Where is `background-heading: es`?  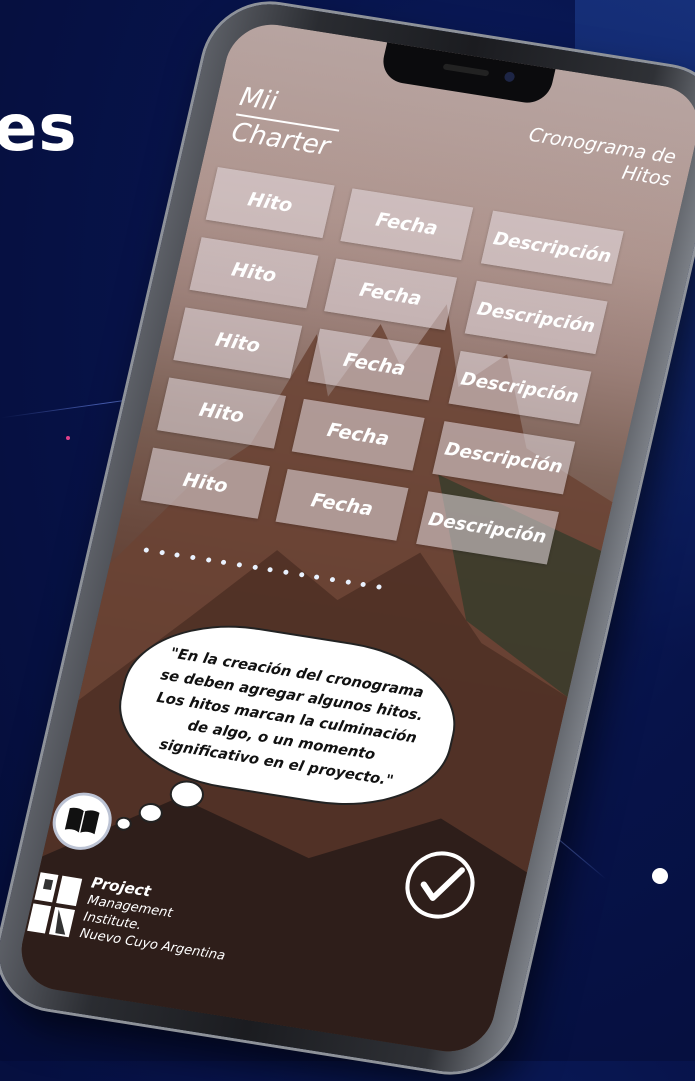 background-heading: es is located at coordinates (39, 129).